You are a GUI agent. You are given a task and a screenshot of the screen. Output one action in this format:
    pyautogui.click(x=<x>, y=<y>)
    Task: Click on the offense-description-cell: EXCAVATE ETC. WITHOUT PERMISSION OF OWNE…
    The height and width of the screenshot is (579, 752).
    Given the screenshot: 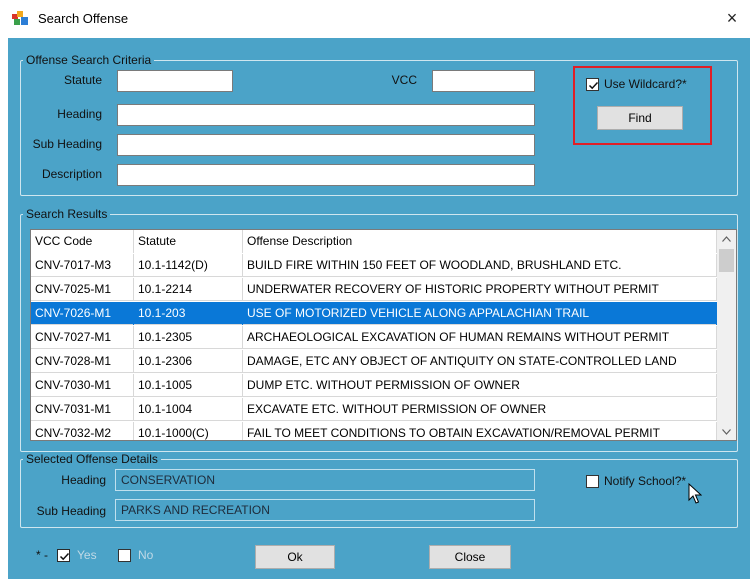 What is the action you would take?
    pyautogui.click(x=480, y=409)
    